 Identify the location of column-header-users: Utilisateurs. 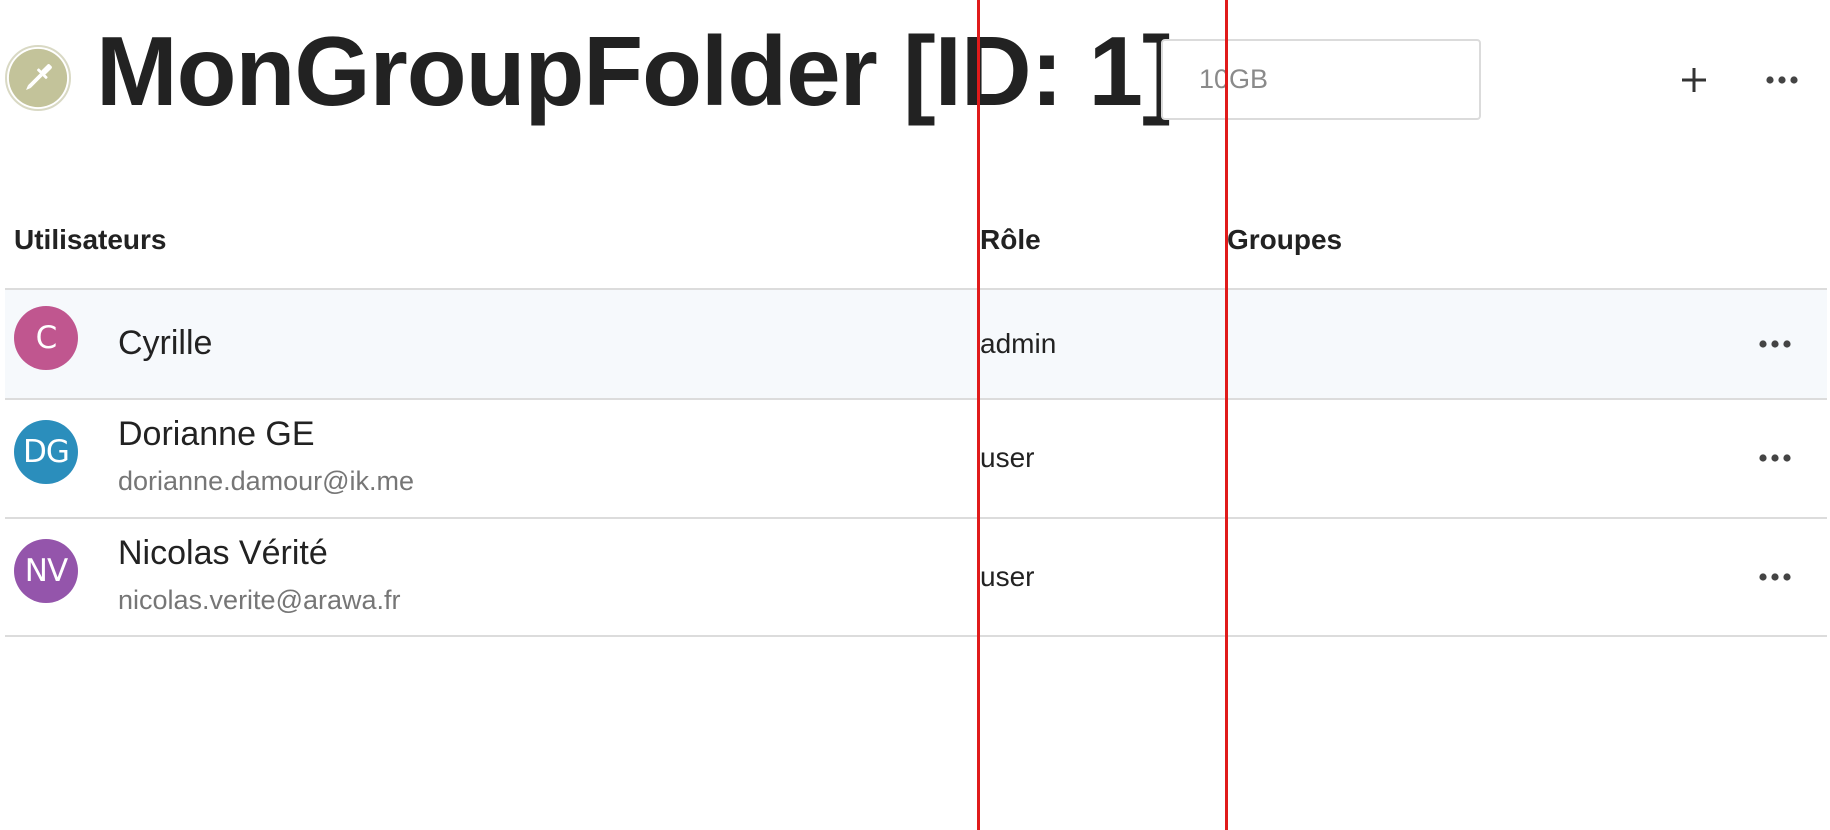
(90, 239).